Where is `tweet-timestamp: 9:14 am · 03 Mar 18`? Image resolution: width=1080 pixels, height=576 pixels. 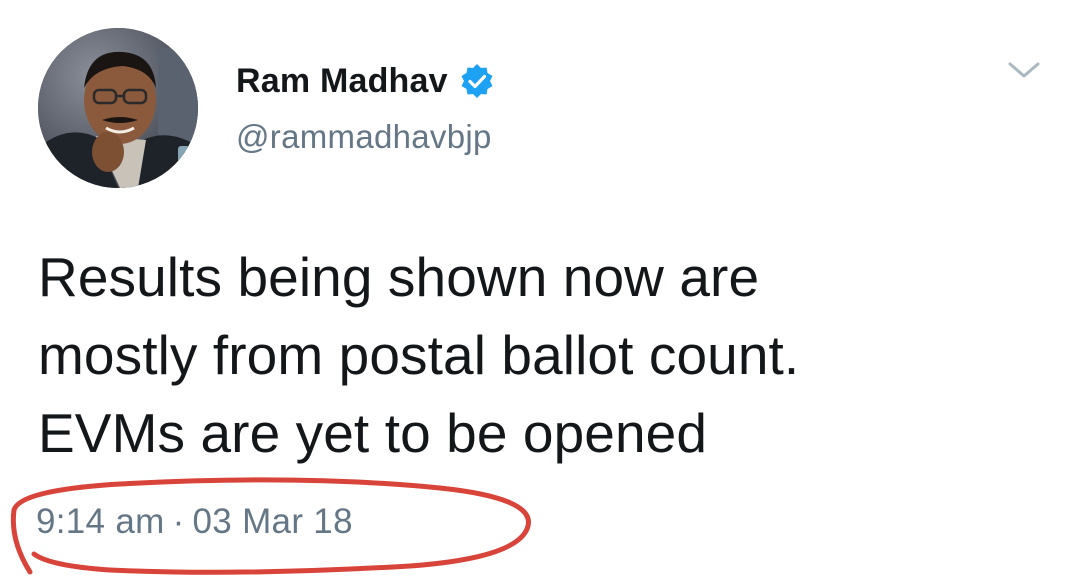
tweet-timestamp: 9:14 am · 03 Mar 18 is located at coordinates (194, 522).